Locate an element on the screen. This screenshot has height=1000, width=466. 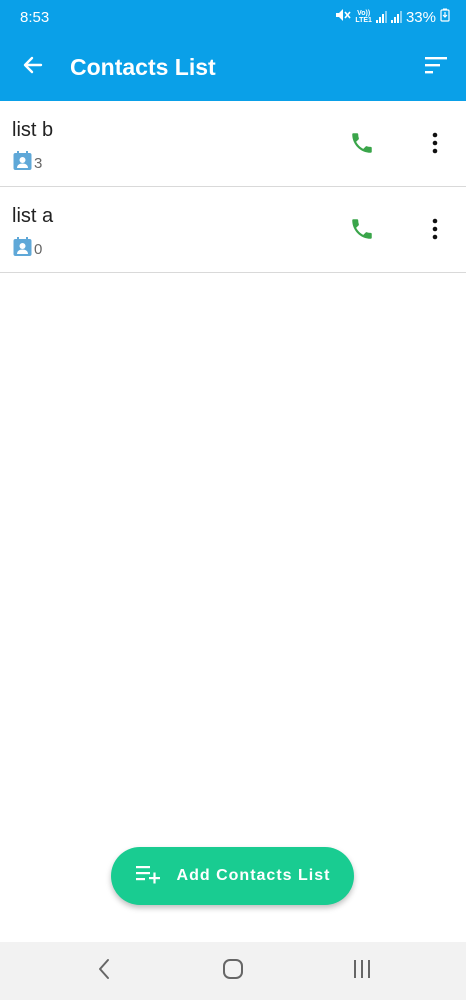
app-bar: Contacts List is located at coordinates (233, 67).